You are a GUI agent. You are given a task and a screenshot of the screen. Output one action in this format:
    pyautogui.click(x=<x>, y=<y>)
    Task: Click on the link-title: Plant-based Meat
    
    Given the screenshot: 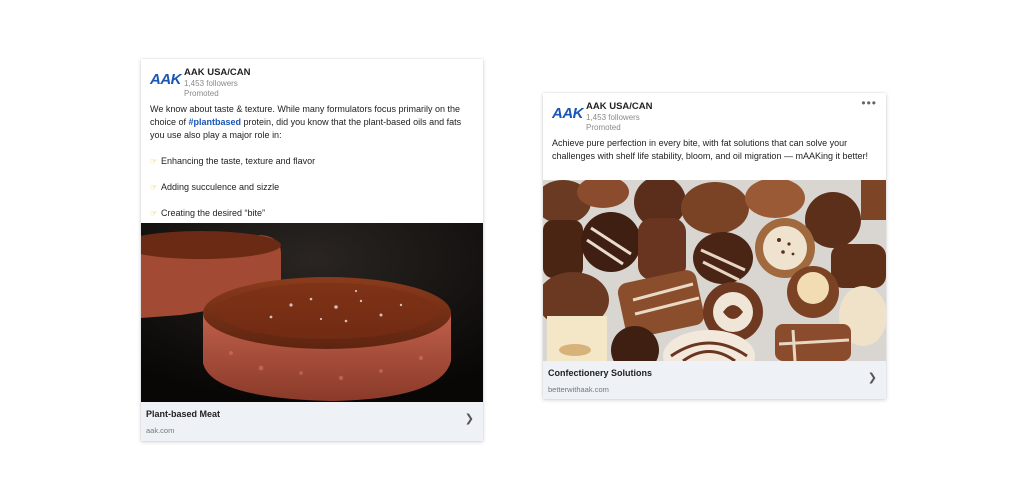 What is the action you would take?
    pyautogui.click(x=183, y=414)
    